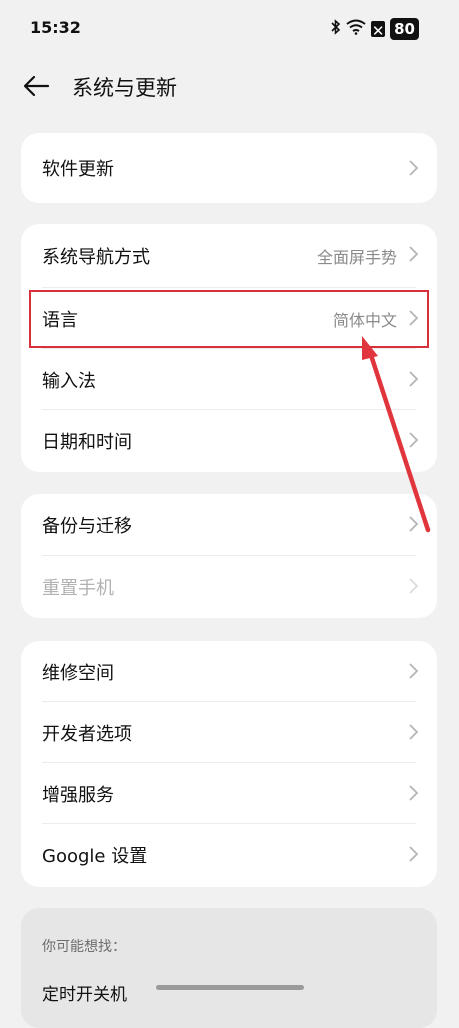 The image size is (459, 1028). I want to click on bluetooth-icon, so click(336, 29).